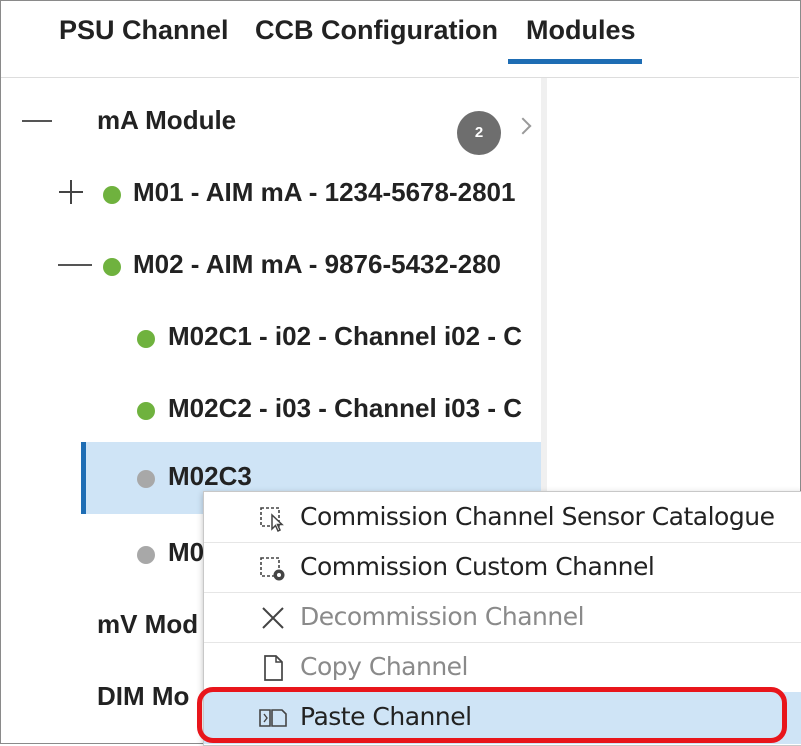 The image size is (801, 746). I want to click on tab-bar: PSU Channel CCB Configuration Modules, so click(400, 39).